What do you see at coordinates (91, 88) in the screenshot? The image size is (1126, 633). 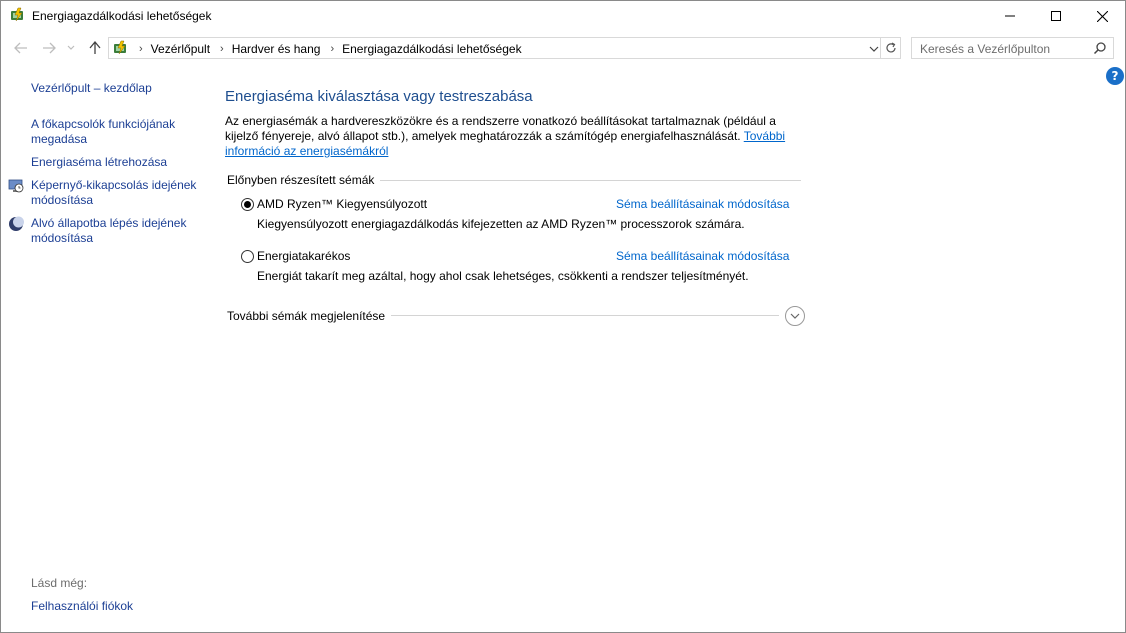 I see `sidebar-item-control-panel-home: Vezérlőpult – kezdőlap` at bounding box center [91, 88].